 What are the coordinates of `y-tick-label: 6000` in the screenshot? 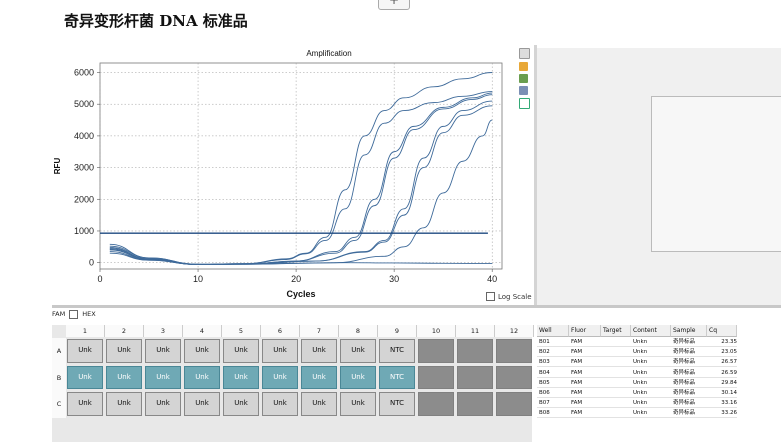 It's located at (84, 73).